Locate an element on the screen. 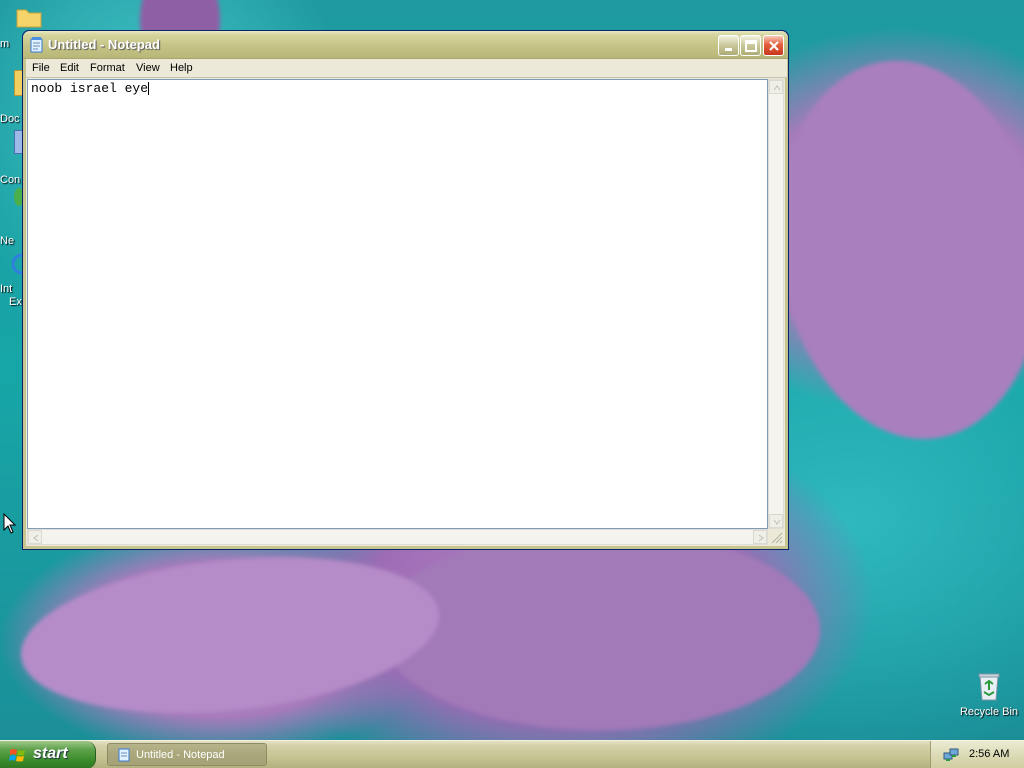 The image size is (1024, 768). minimize-button is located at coordinates (728, 45).